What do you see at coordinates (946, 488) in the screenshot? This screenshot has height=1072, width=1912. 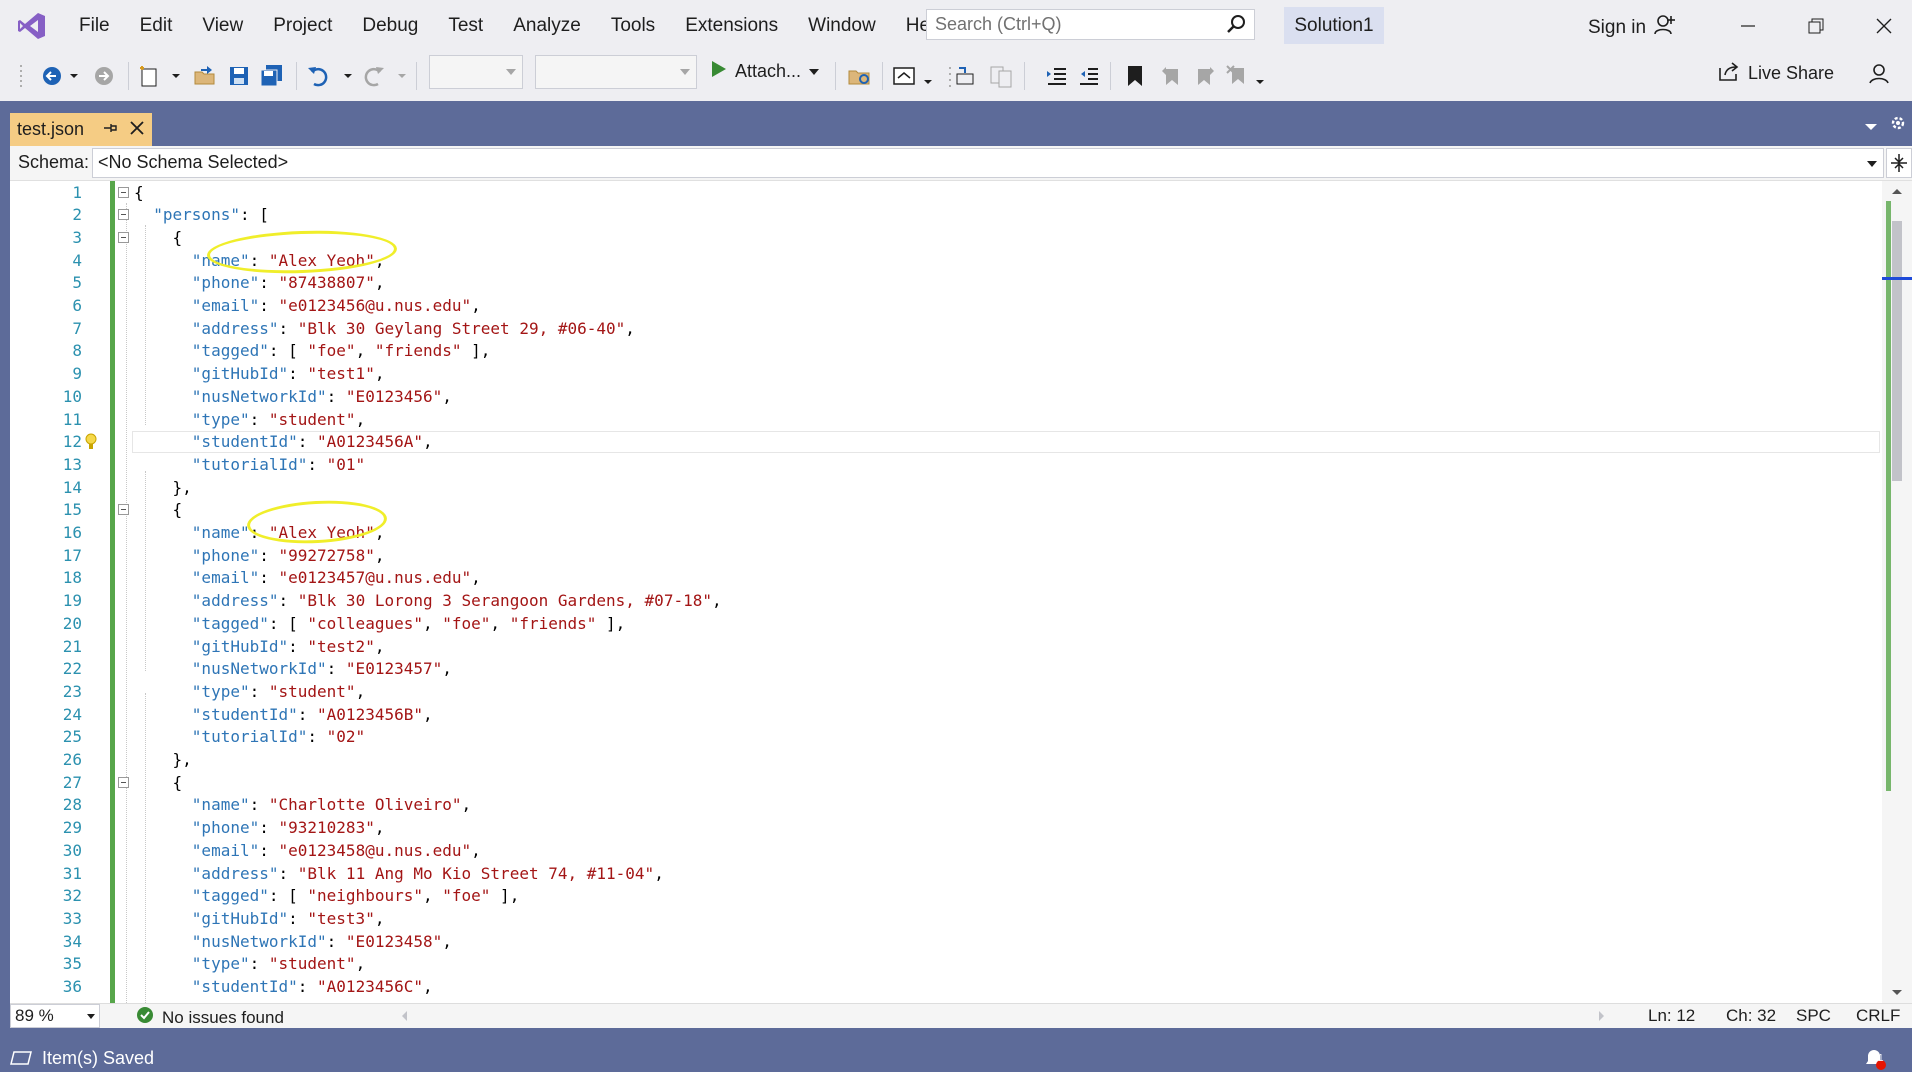 I see `code-line: 14 },` at bounding box center [946, 488].